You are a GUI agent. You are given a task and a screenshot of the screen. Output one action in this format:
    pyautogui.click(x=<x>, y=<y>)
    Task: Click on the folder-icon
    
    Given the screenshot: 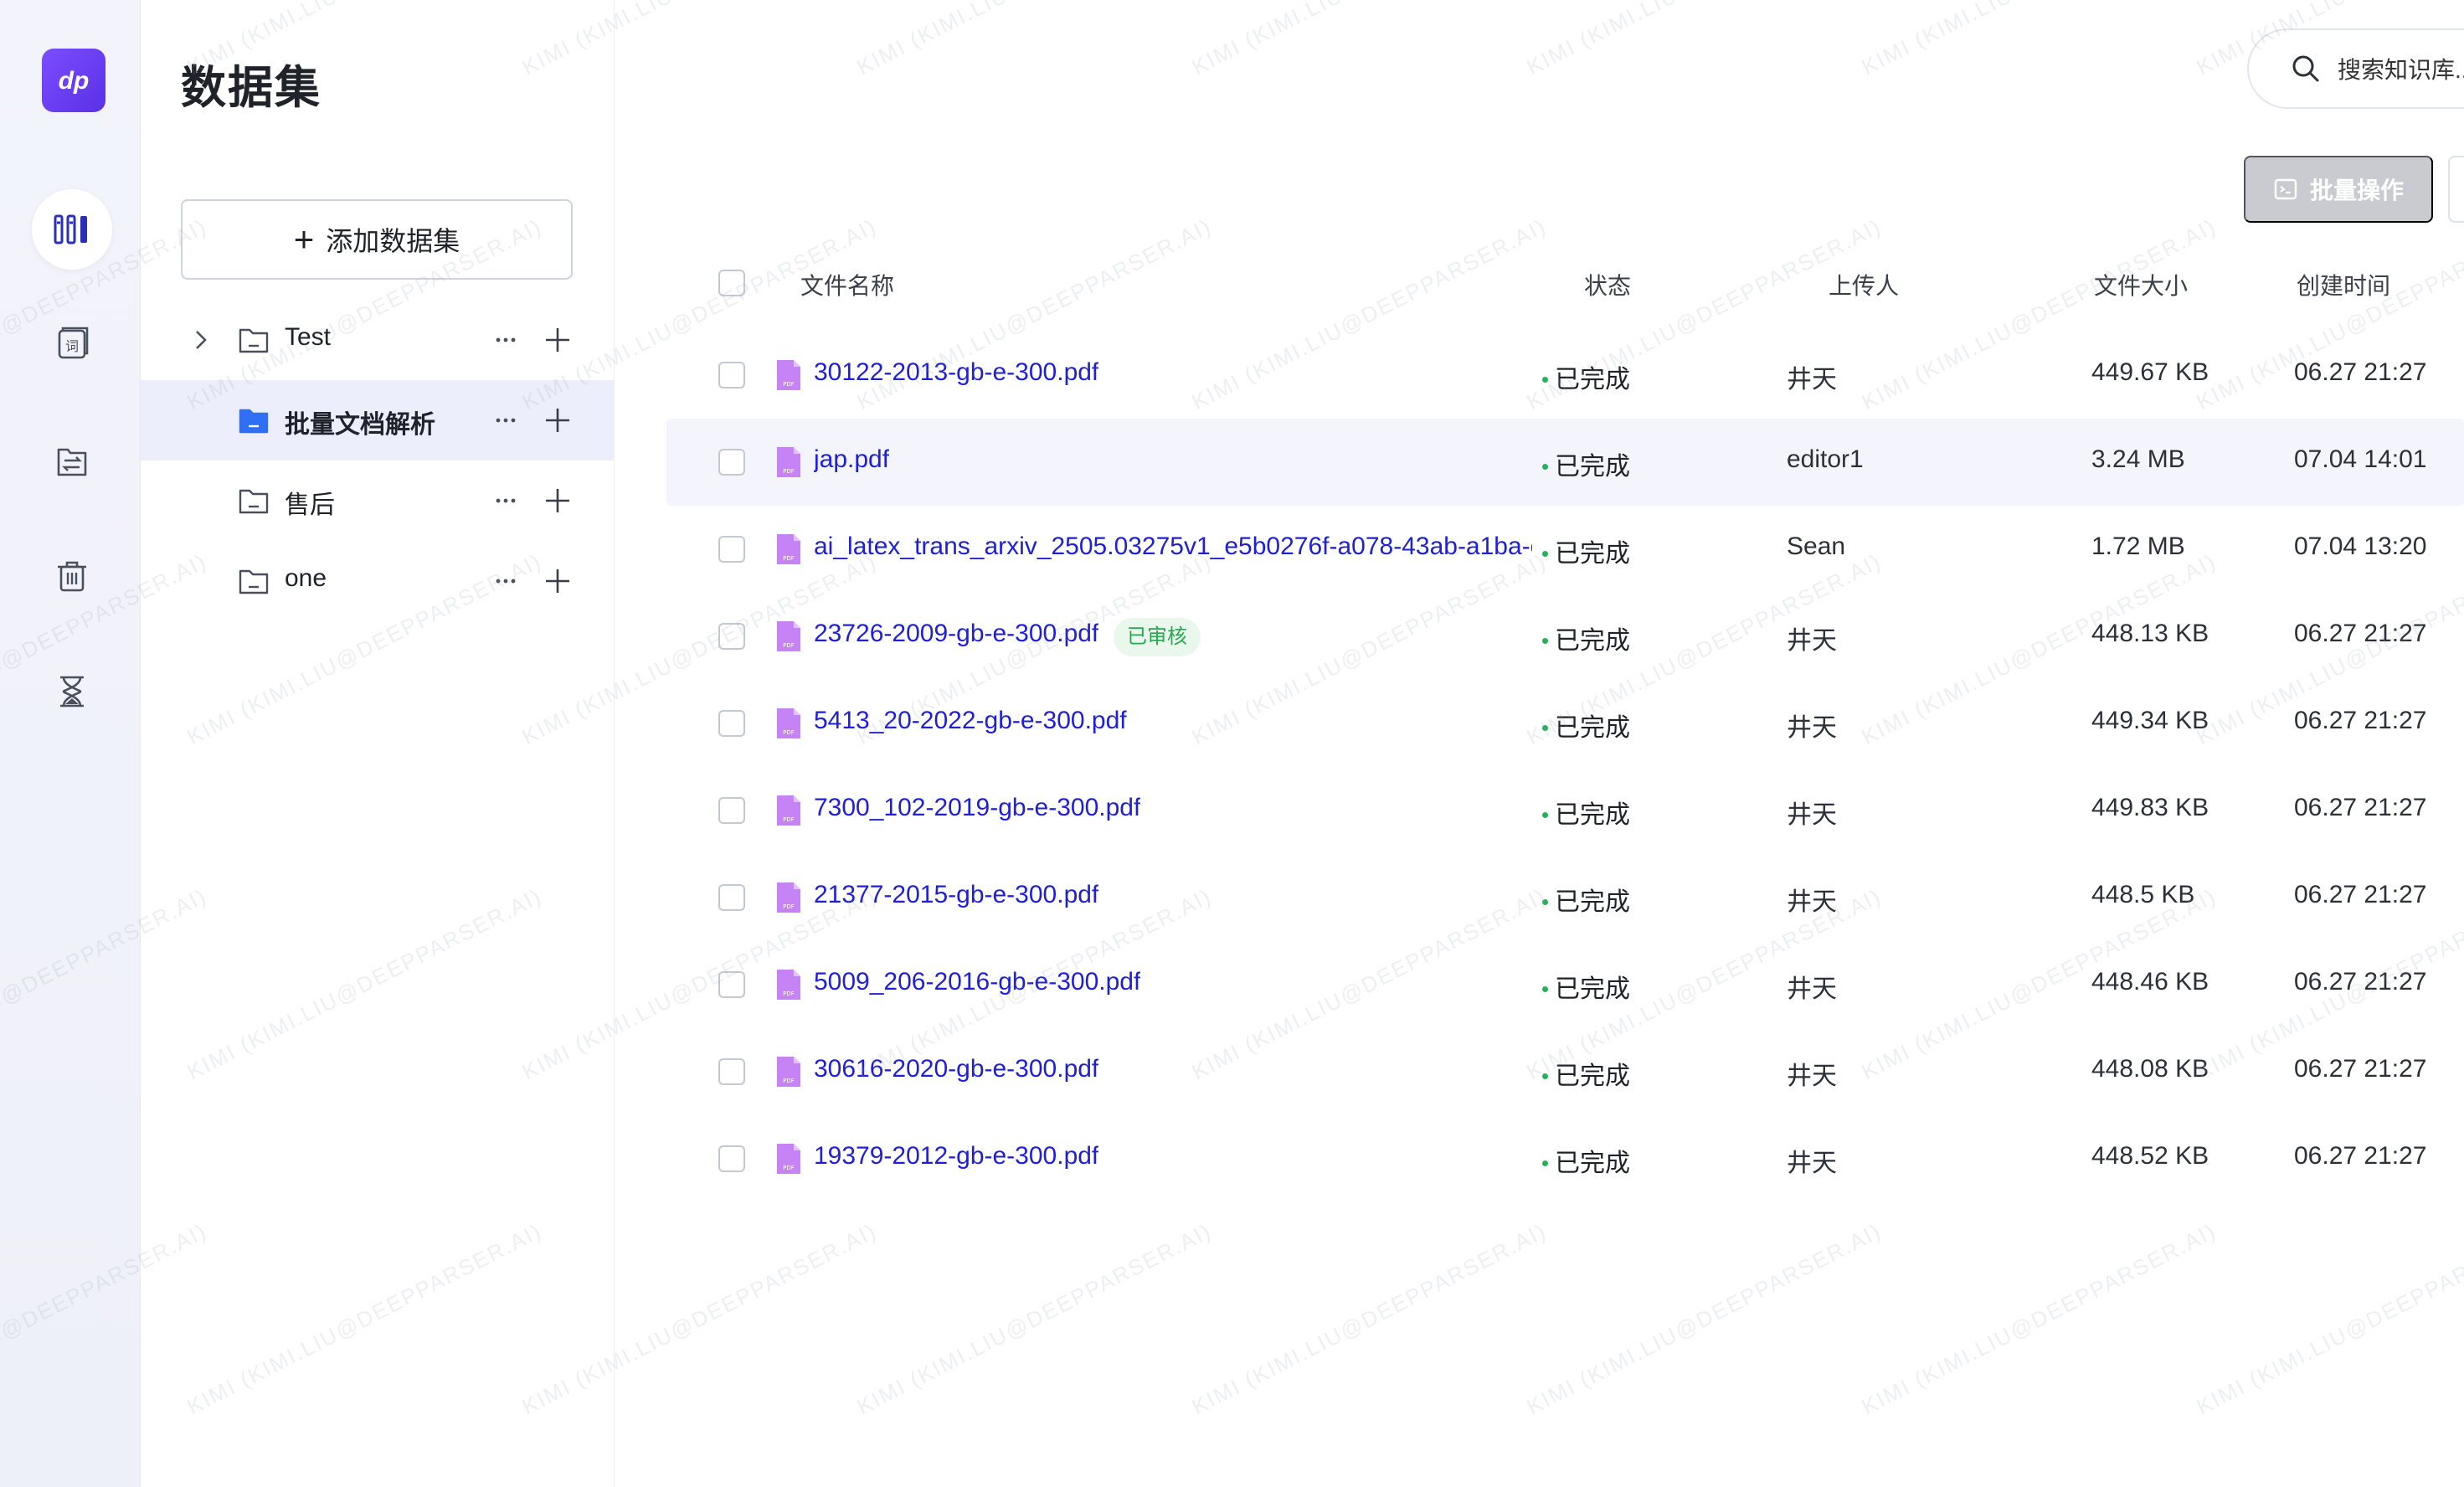 What is the action you would take?
    pyautogui.click(x=254, y=581)
    